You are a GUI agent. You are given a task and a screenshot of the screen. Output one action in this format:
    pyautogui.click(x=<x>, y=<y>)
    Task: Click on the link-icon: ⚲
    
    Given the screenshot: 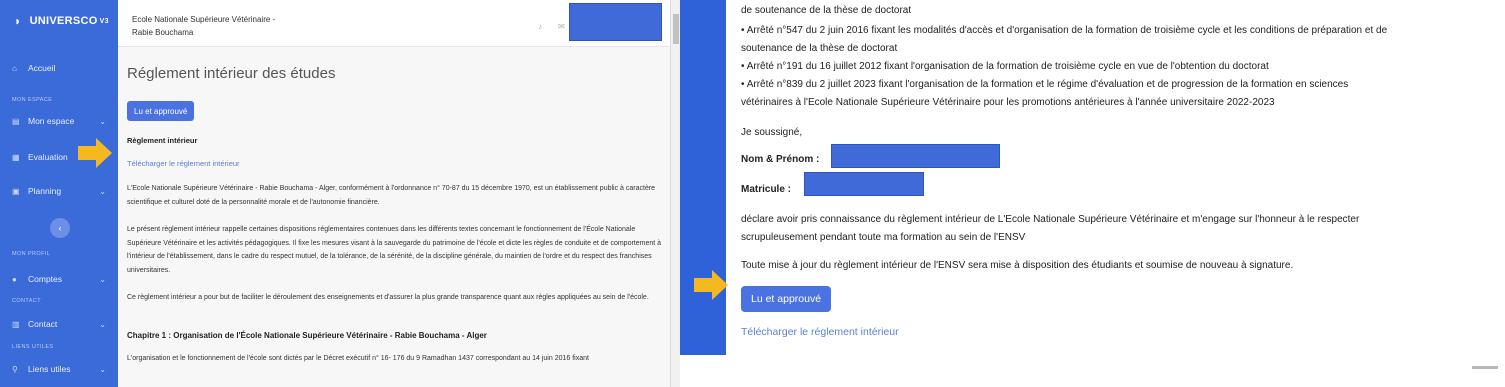 What is the action you would take?
    pyautogui.click(x=15, y=369)
    